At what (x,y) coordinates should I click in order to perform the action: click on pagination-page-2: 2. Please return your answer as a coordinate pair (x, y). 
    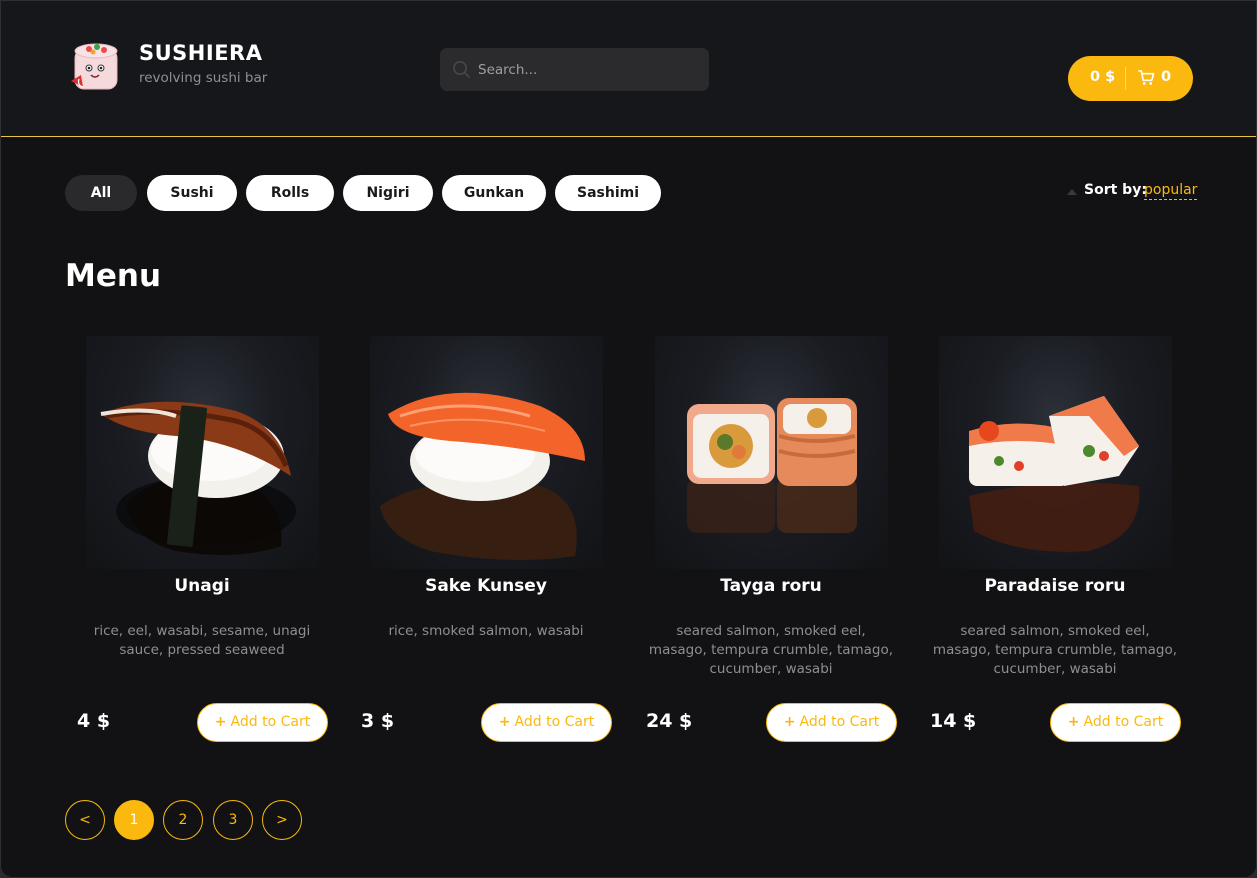
    Looking at the image, I should click on (183, 820).